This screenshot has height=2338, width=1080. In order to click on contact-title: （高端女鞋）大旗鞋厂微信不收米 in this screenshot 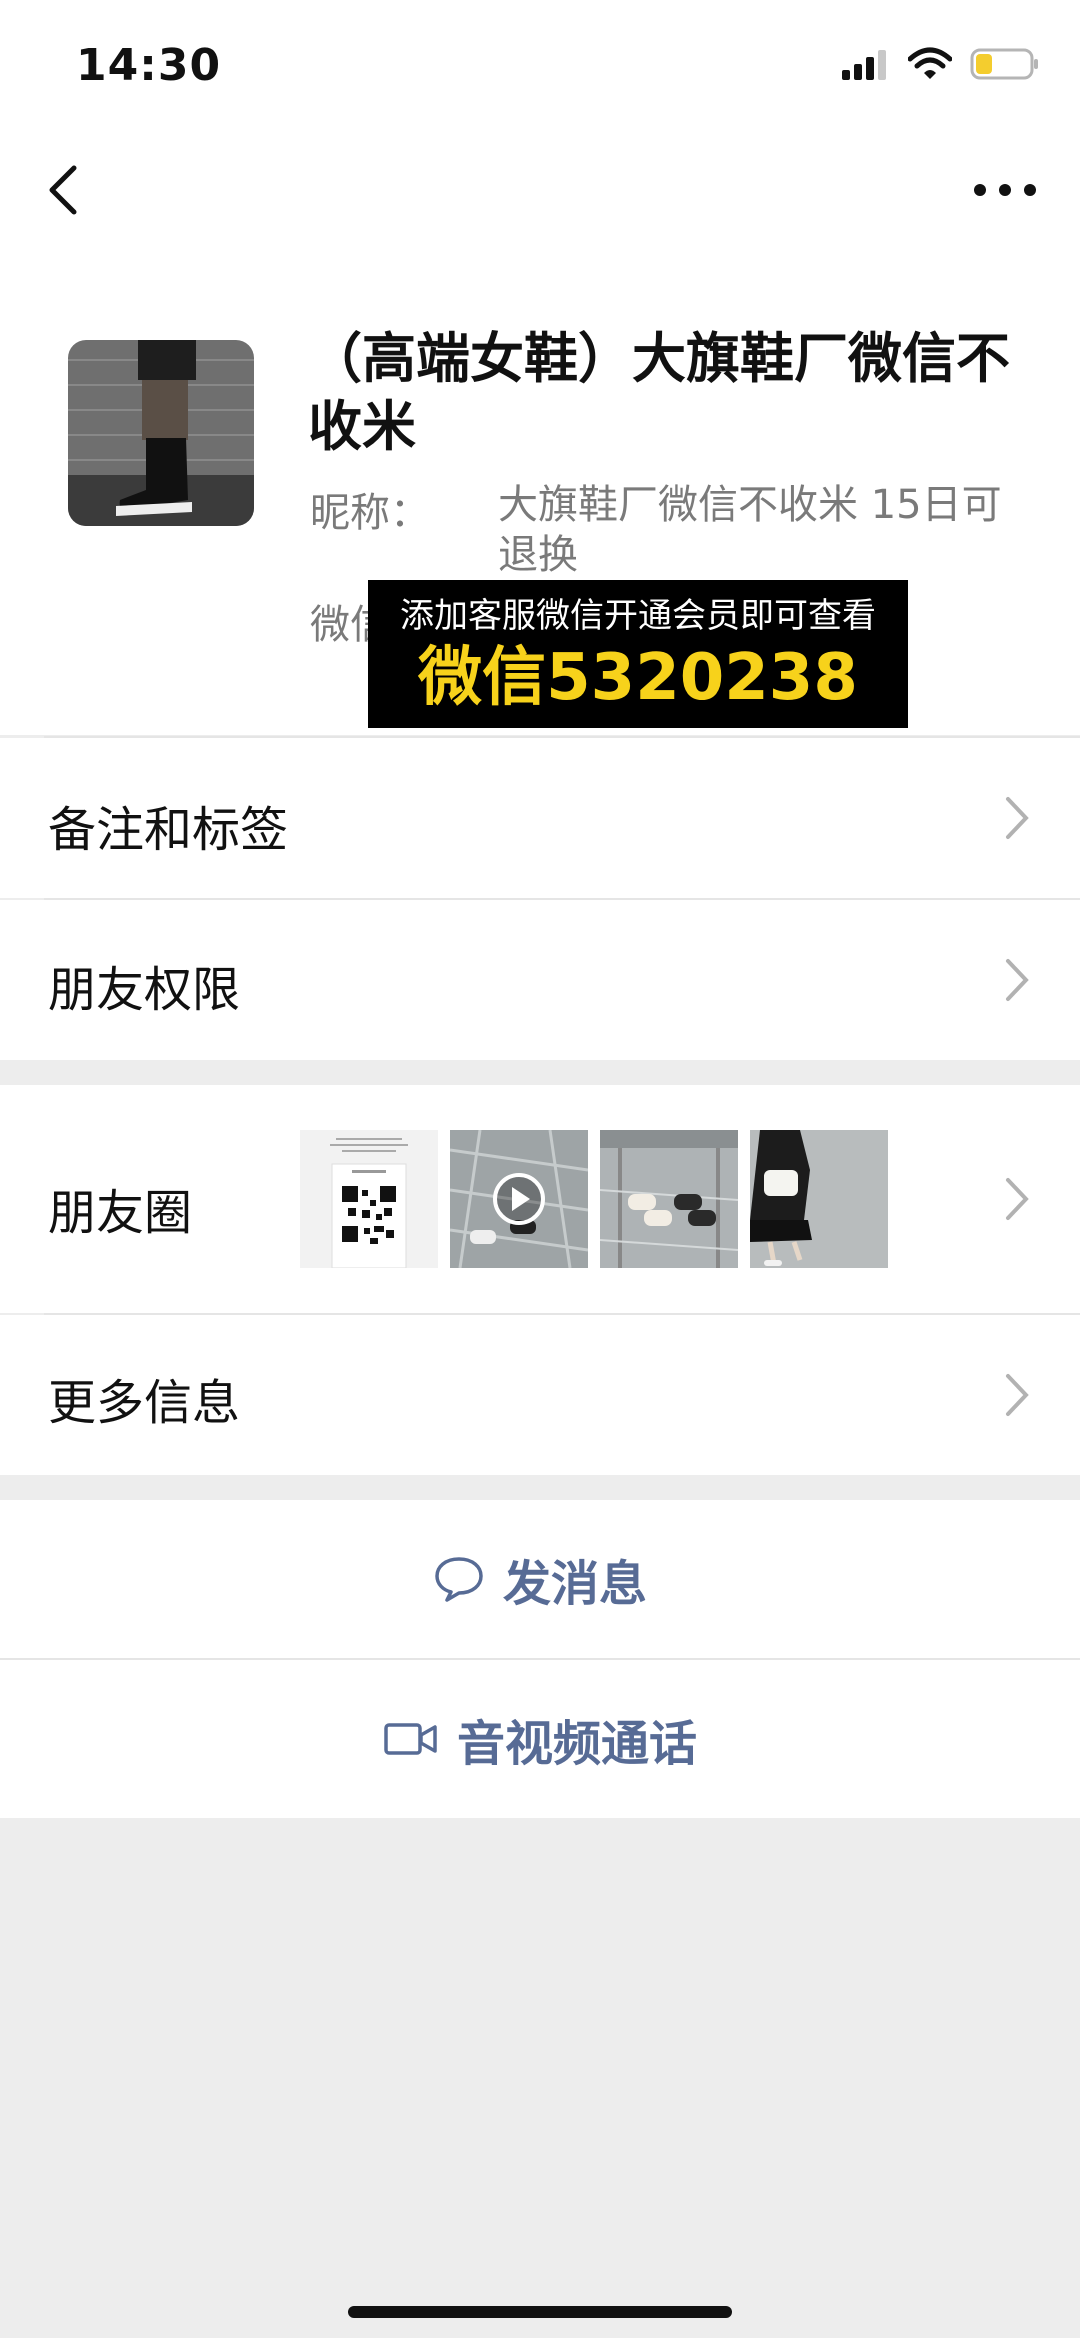, I will do `click(659, 392)`.